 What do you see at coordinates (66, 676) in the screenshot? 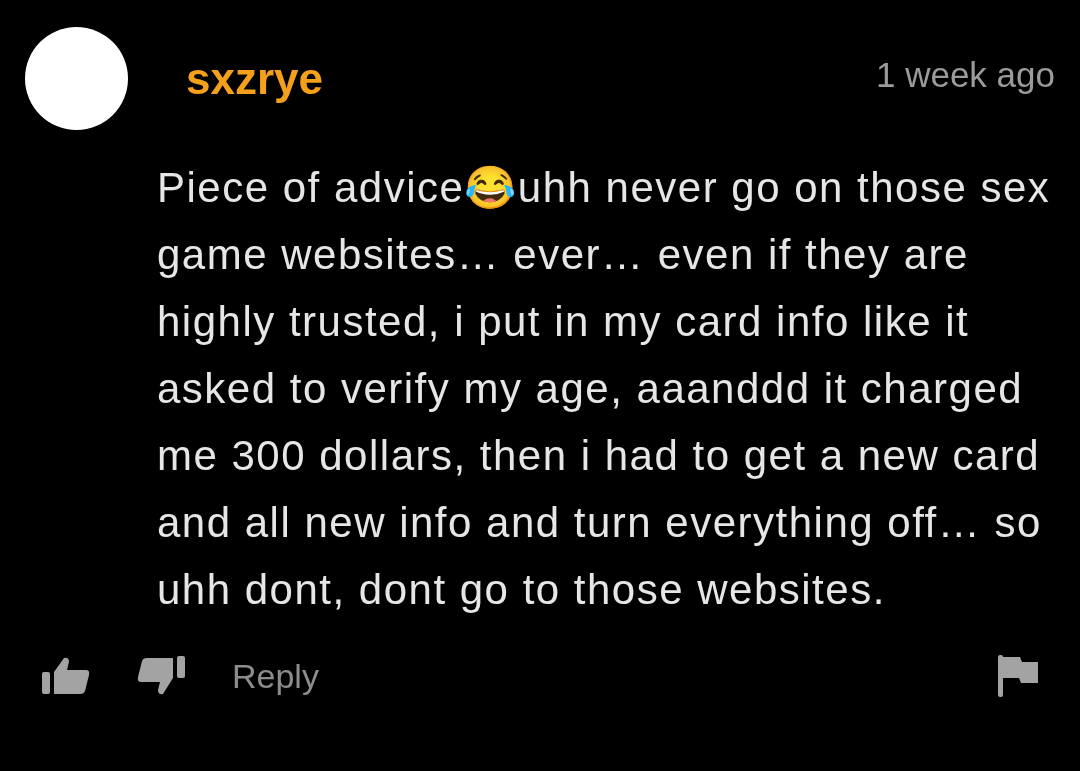
I see `thumbs-up-icon` at bounding box center [66, 676].